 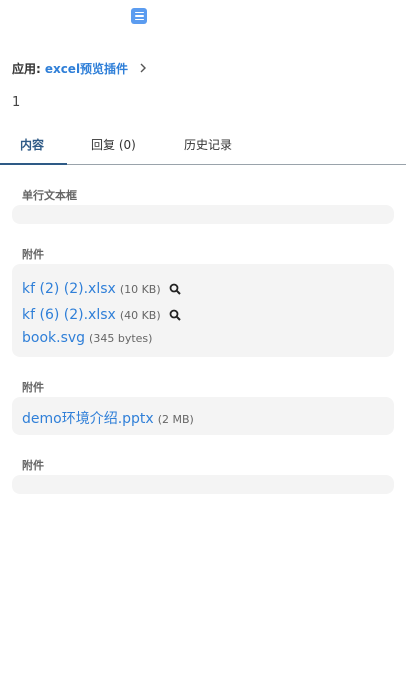 What do you see at coordinates (175, 419) in the screenshot?
I see `attachment-file-size: (2 MB)` at bounding box center [175, 419].